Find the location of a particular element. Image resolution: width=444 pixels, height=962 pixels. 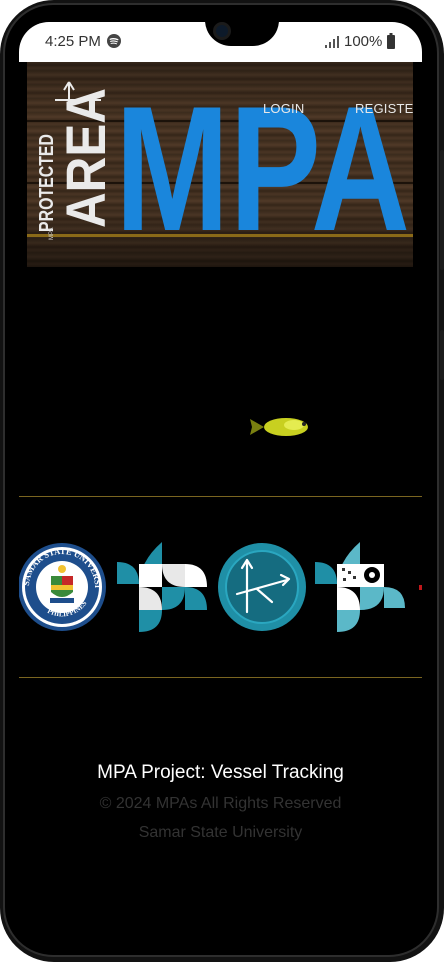

spotify-icon is located at coordinates (114, 41).